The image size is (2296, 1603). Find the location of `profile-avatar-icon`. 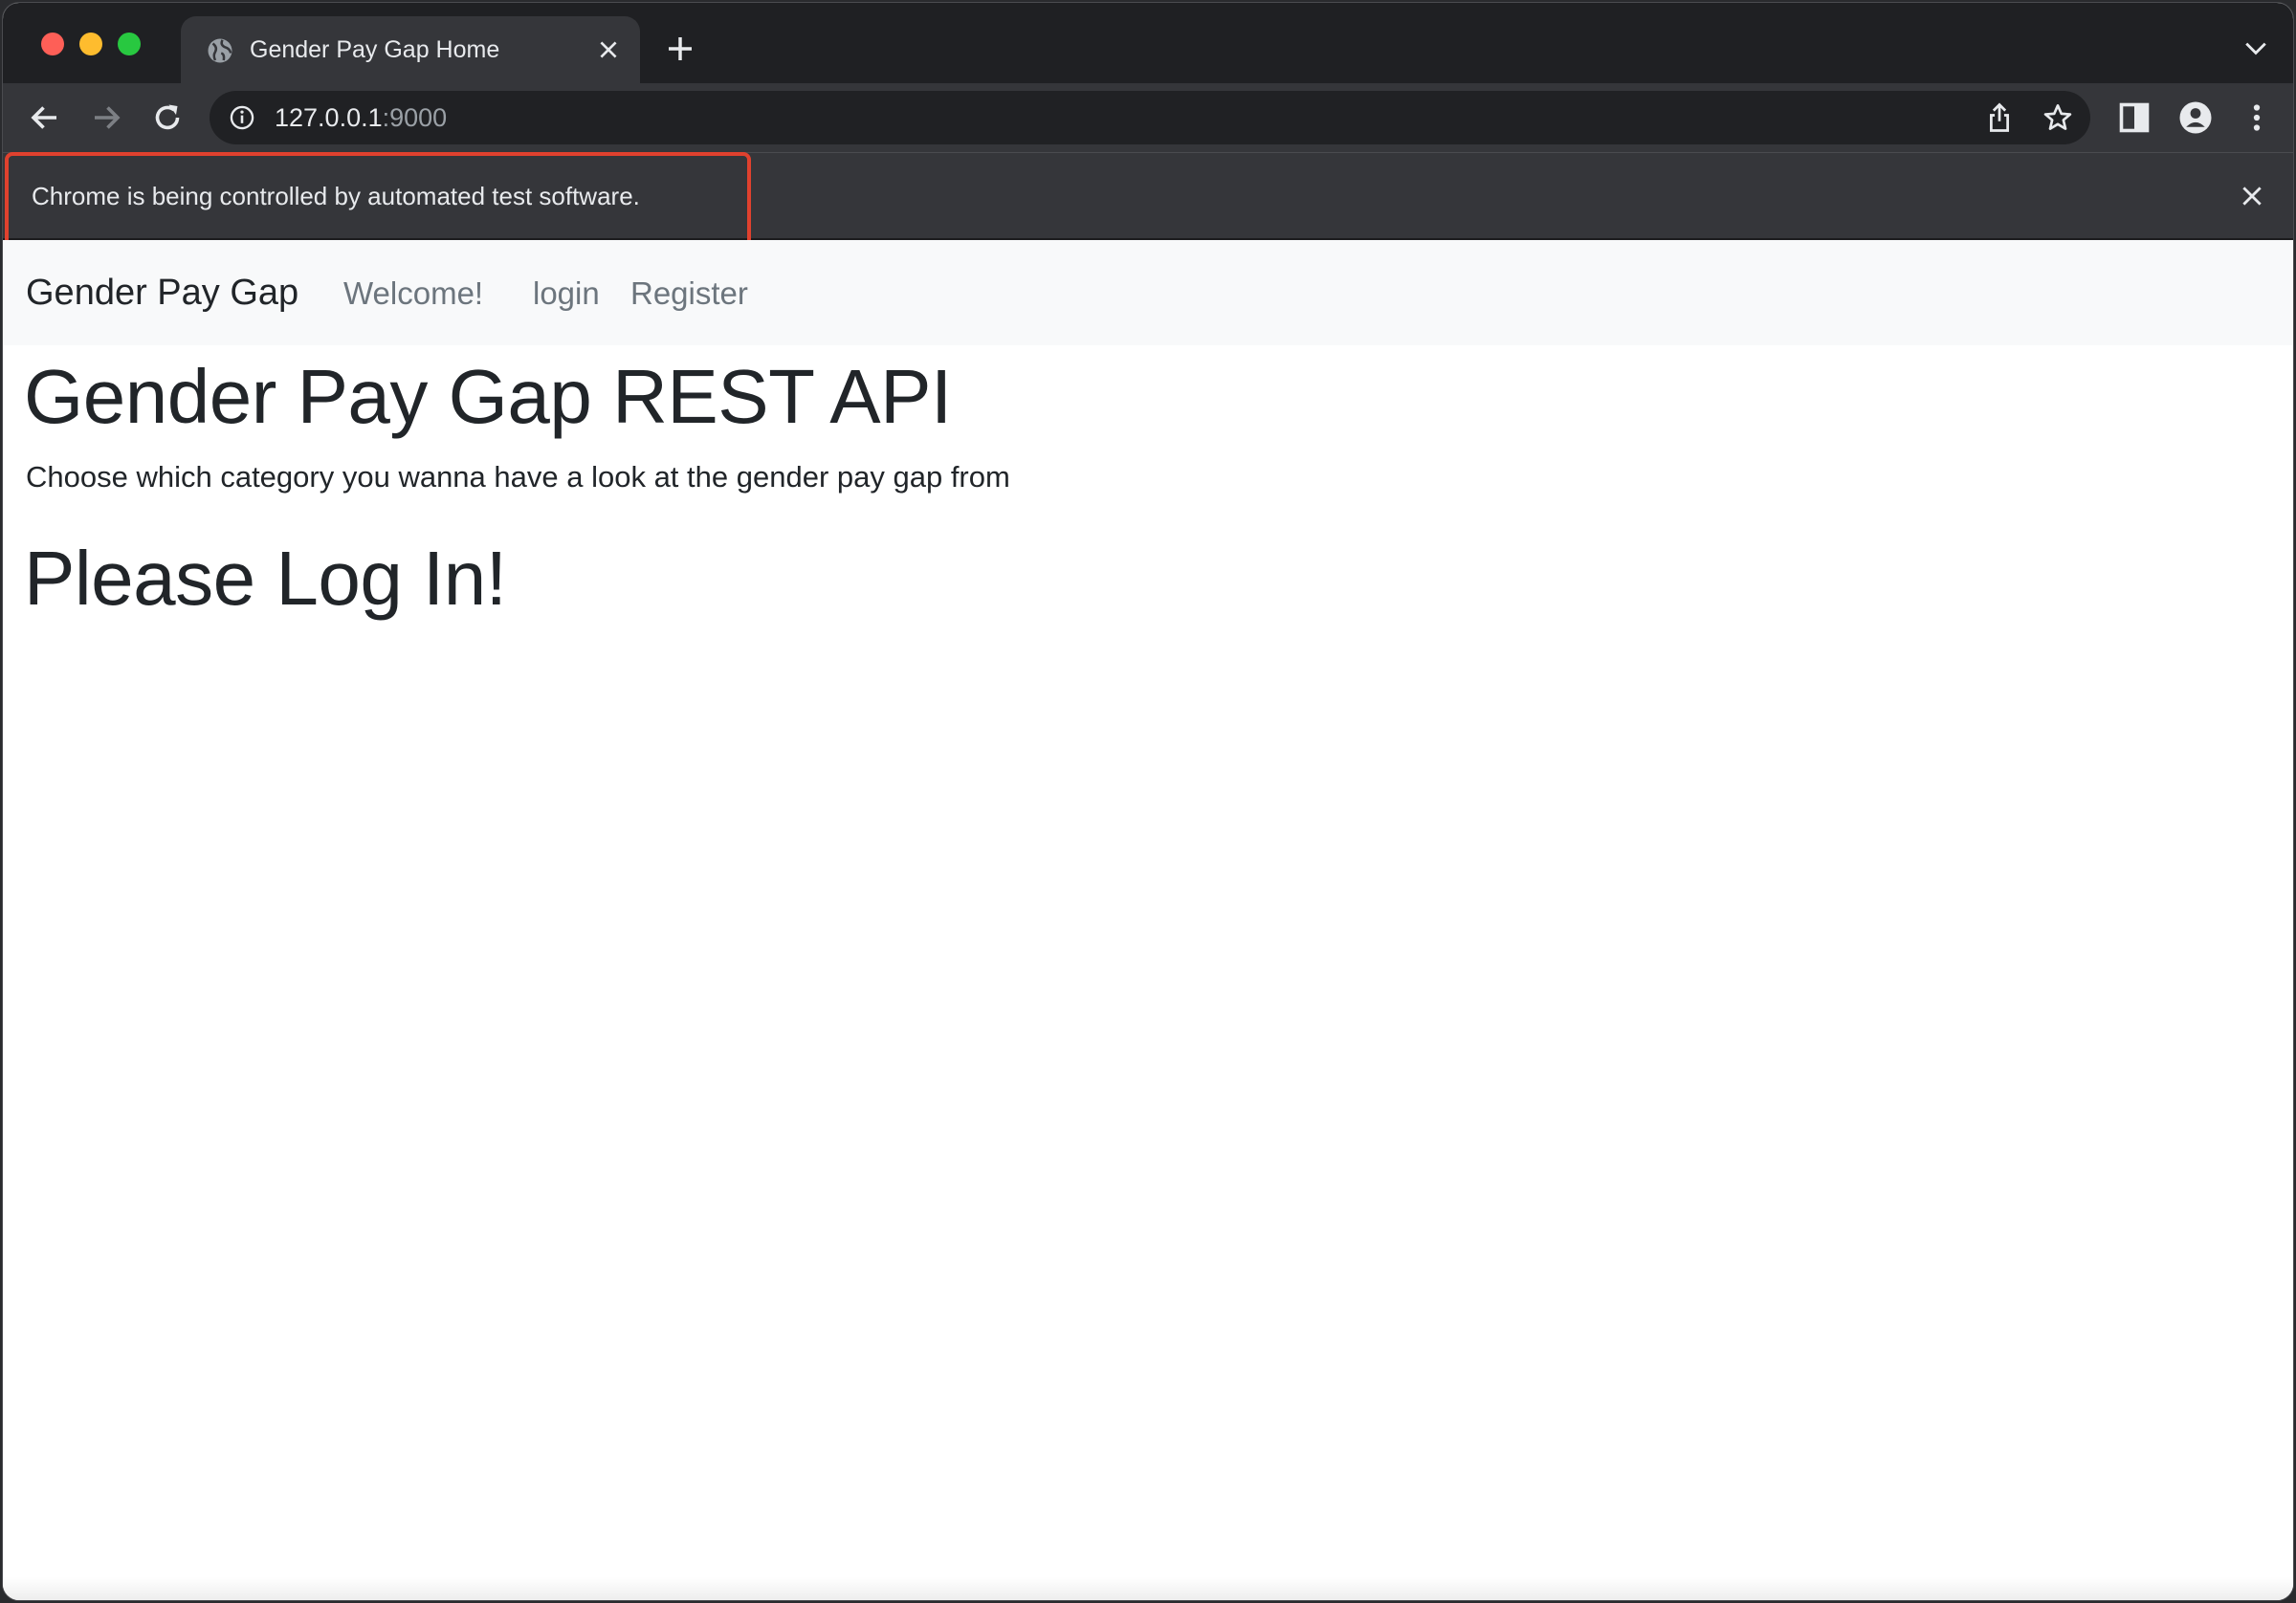

profile-avatar-icon is located at coordinates (2196, 117).